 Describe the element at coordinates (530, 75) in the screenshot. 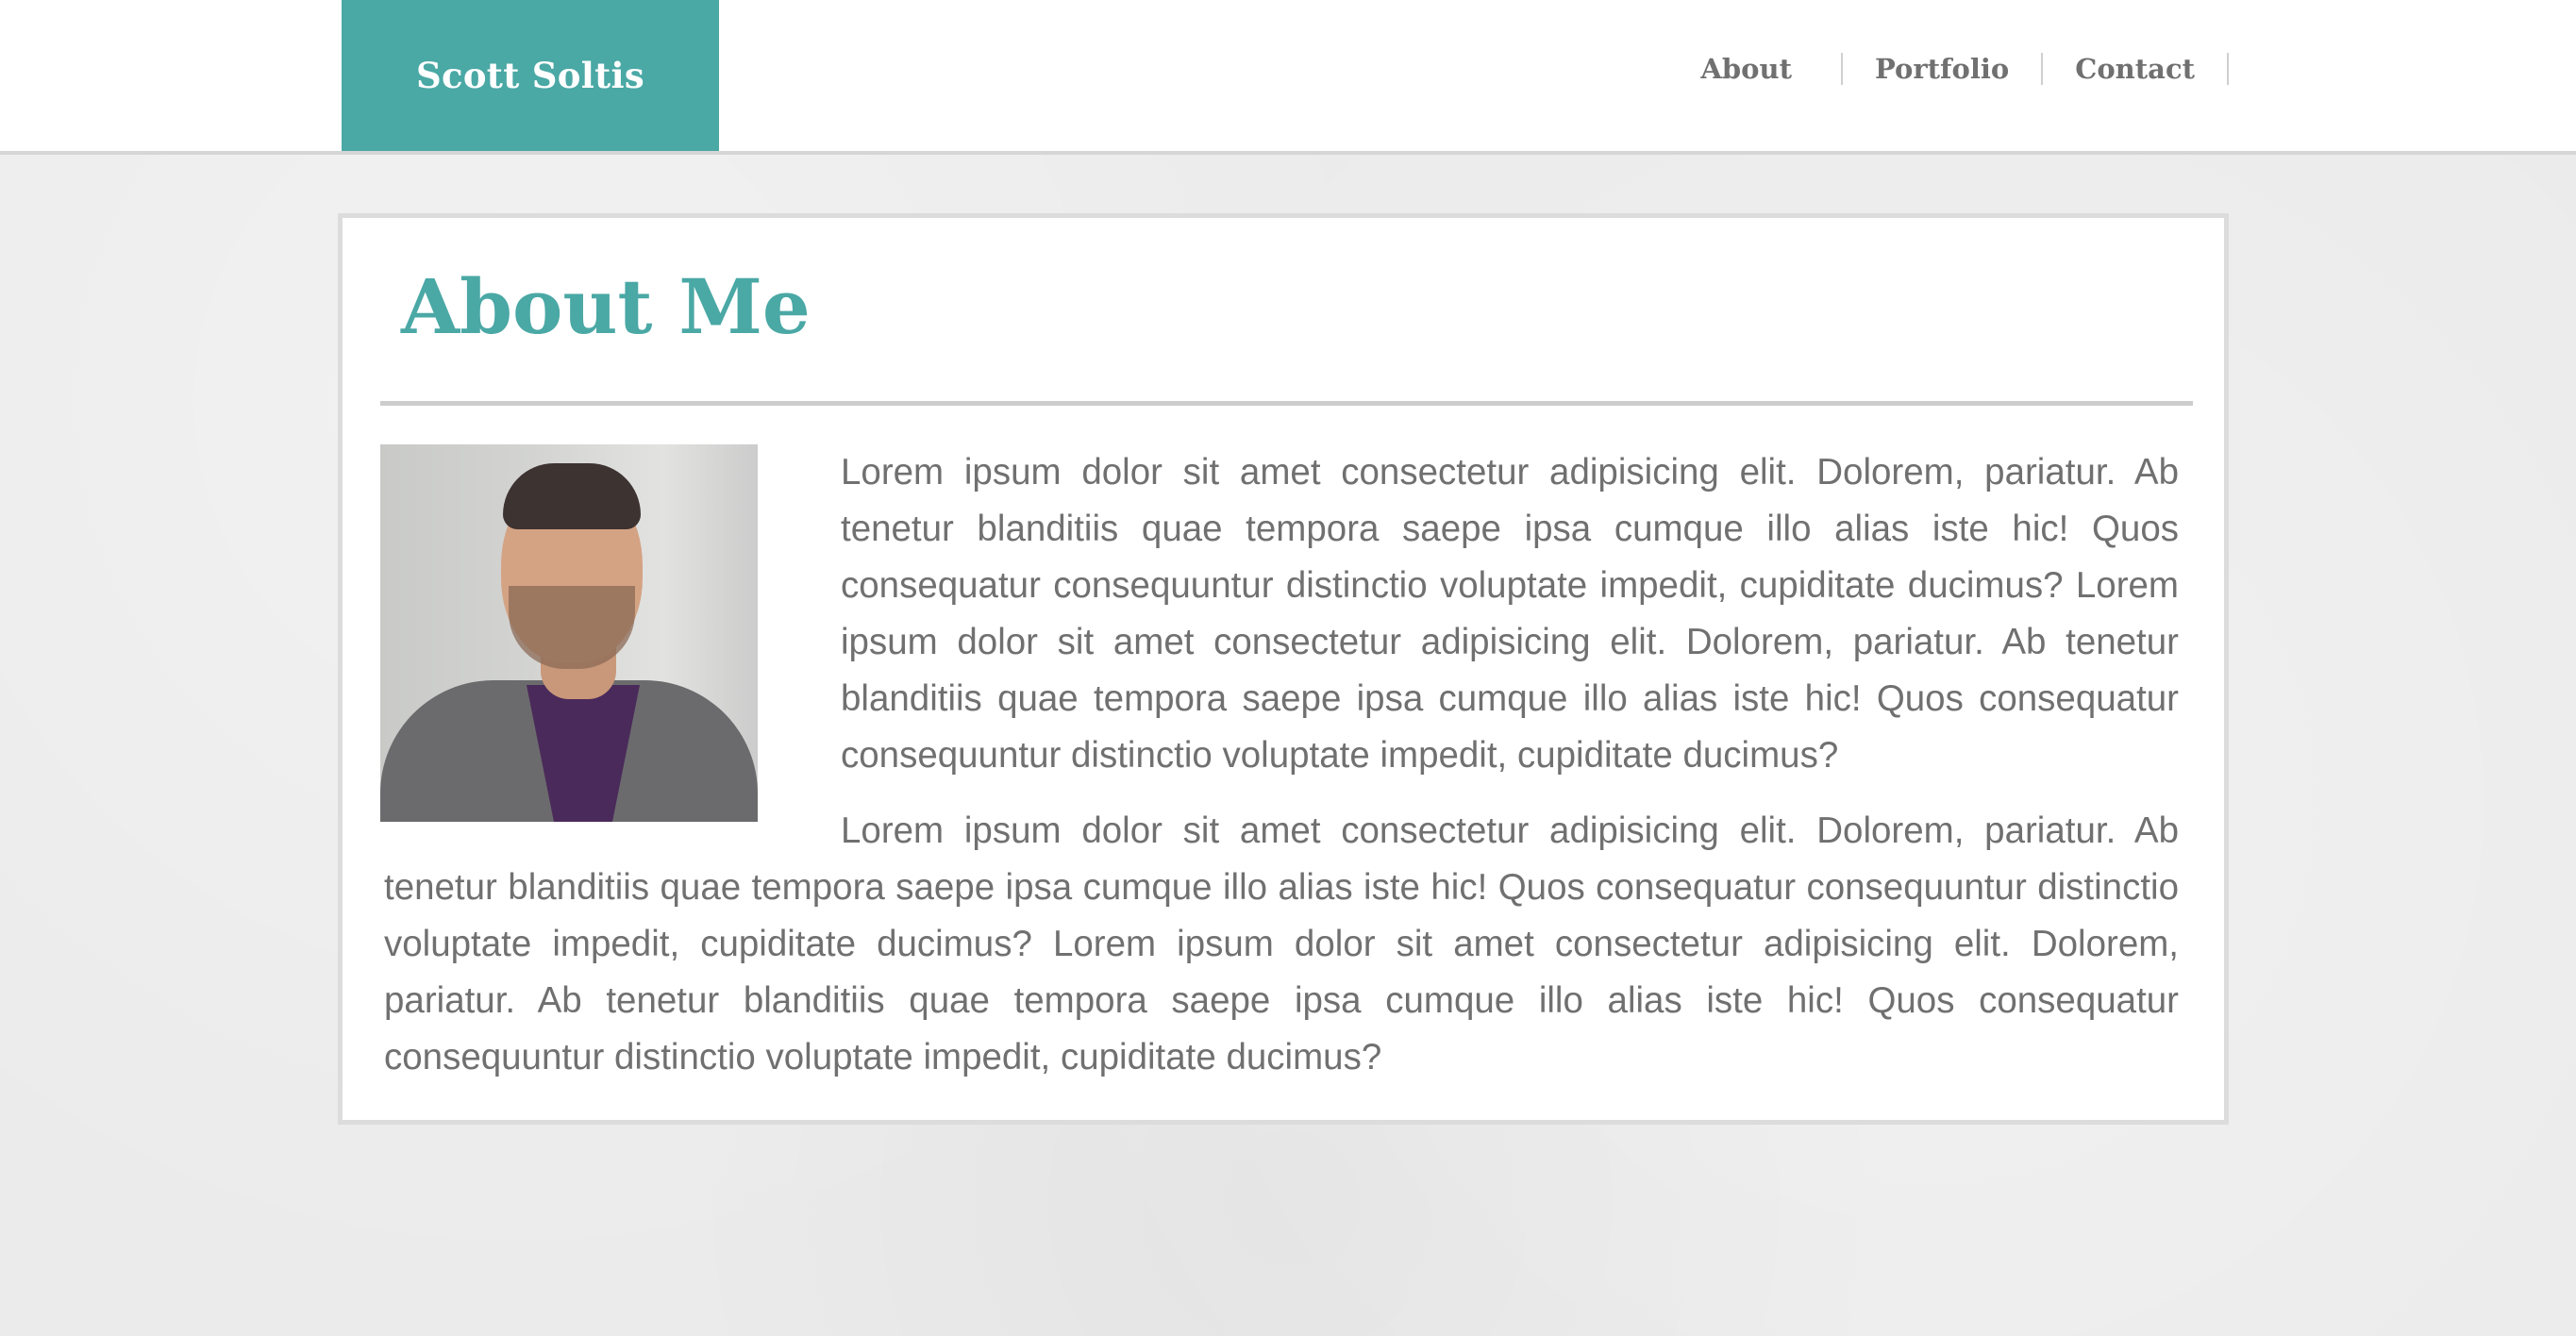

I see `site-logo: Scott Soltis` at that location.